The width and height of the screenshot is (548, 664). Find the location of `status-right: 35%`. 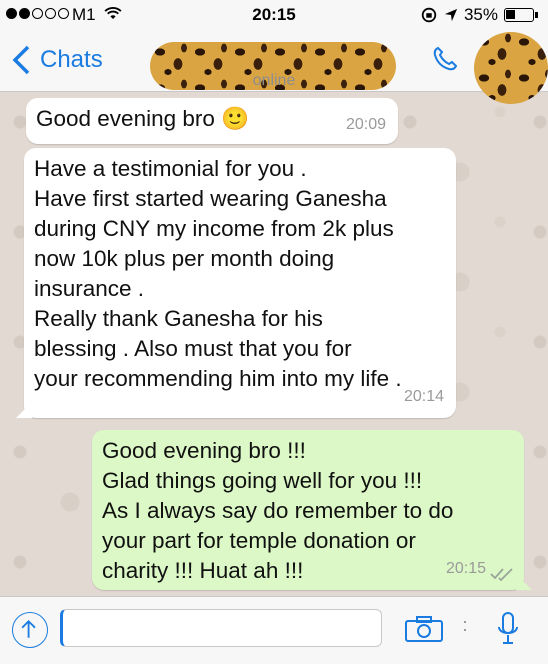

status-right: 35% is located at coordinates (479, 15).